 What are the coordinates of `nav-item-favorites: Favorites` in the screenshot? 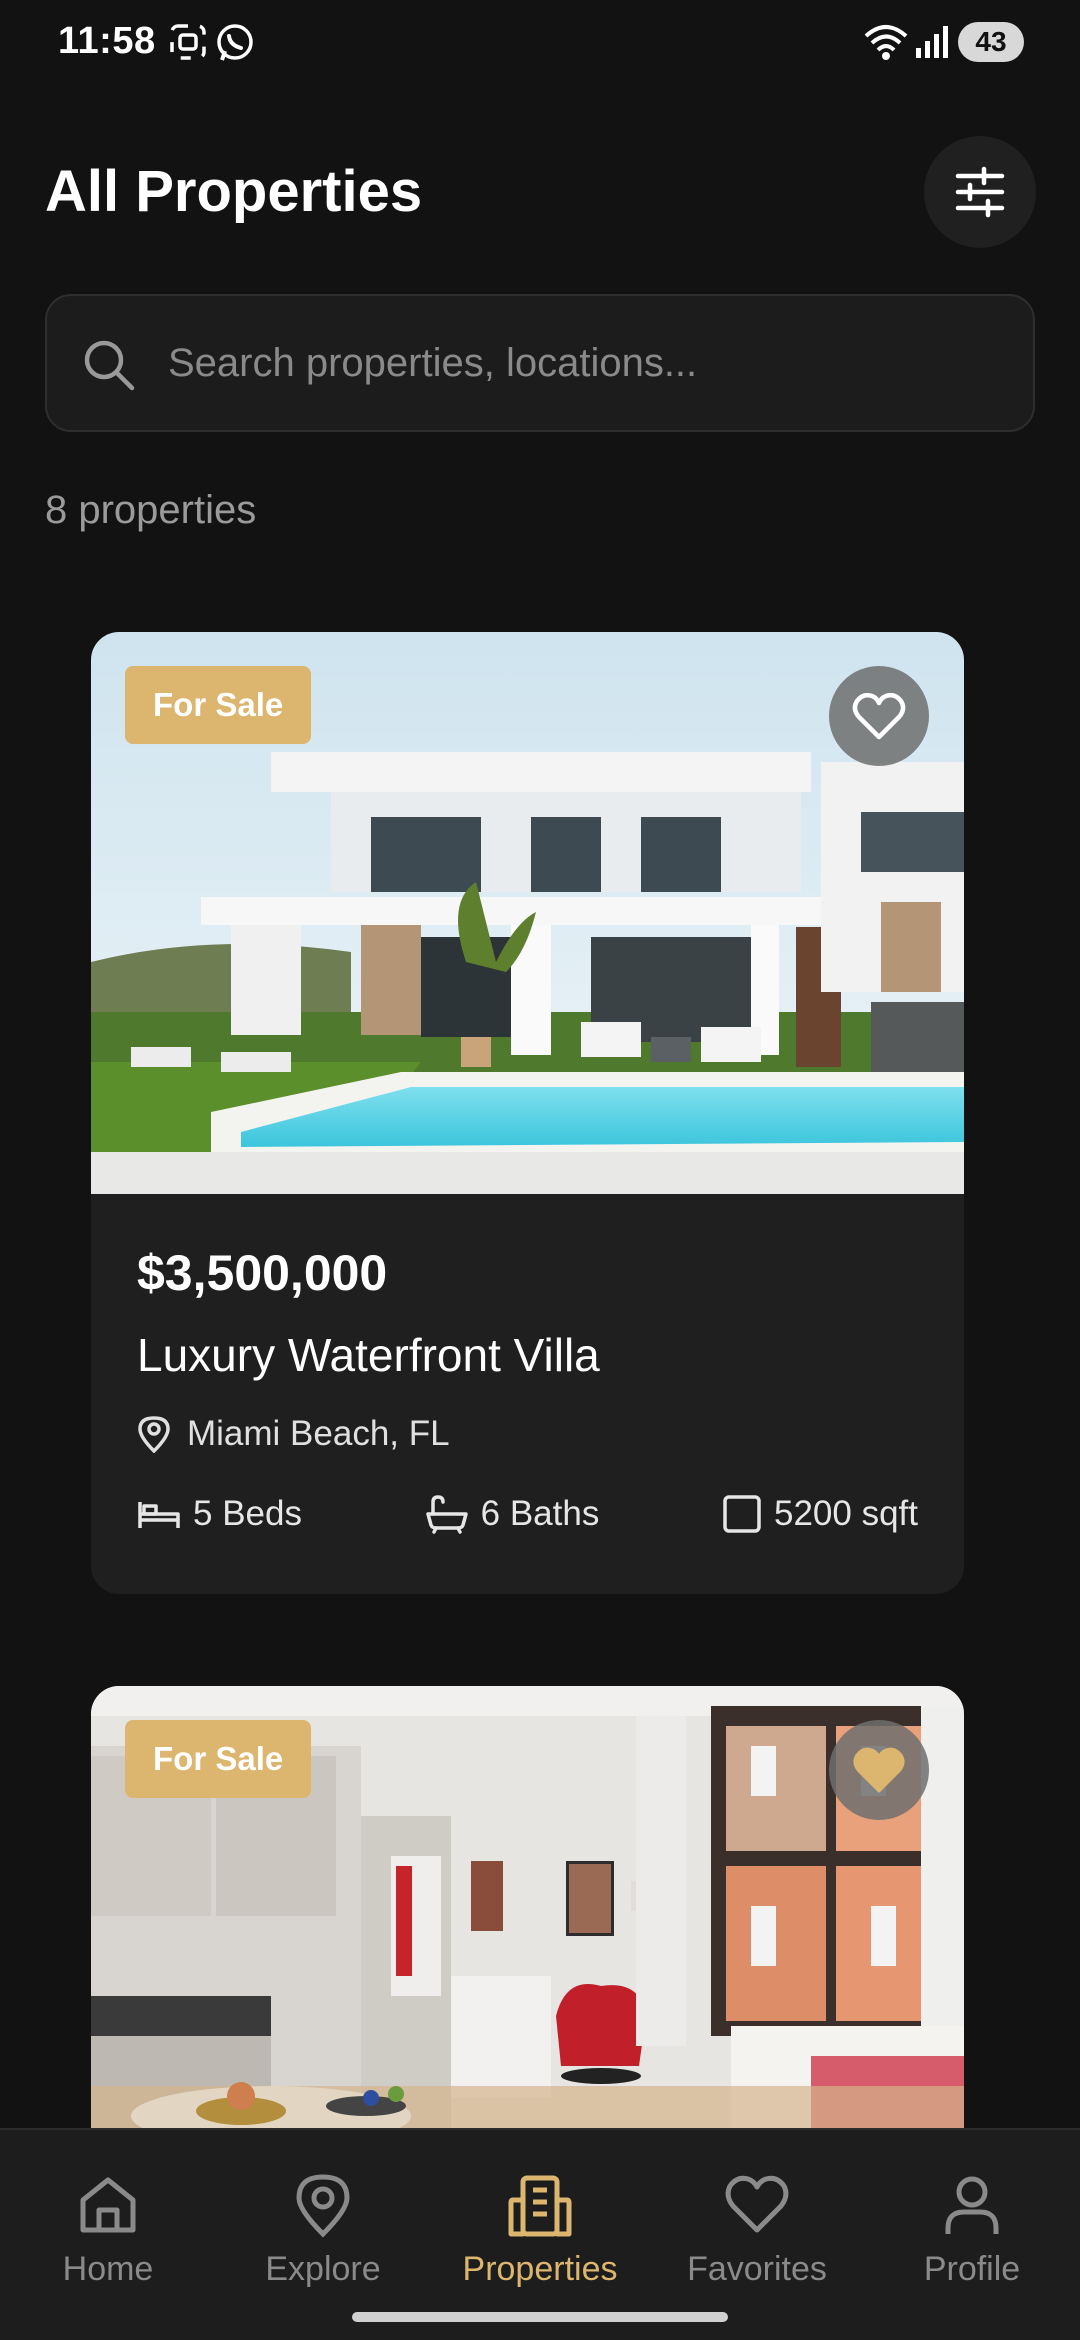 It's located at (757, 2230).